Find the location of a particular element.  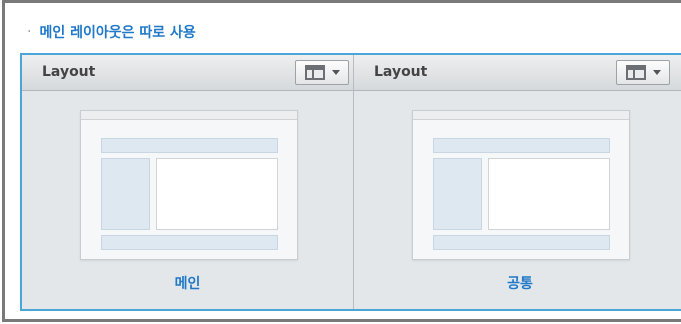

section-title: · 메인 레이아웃은 따로 사용 is located at coordinates (111, 32).